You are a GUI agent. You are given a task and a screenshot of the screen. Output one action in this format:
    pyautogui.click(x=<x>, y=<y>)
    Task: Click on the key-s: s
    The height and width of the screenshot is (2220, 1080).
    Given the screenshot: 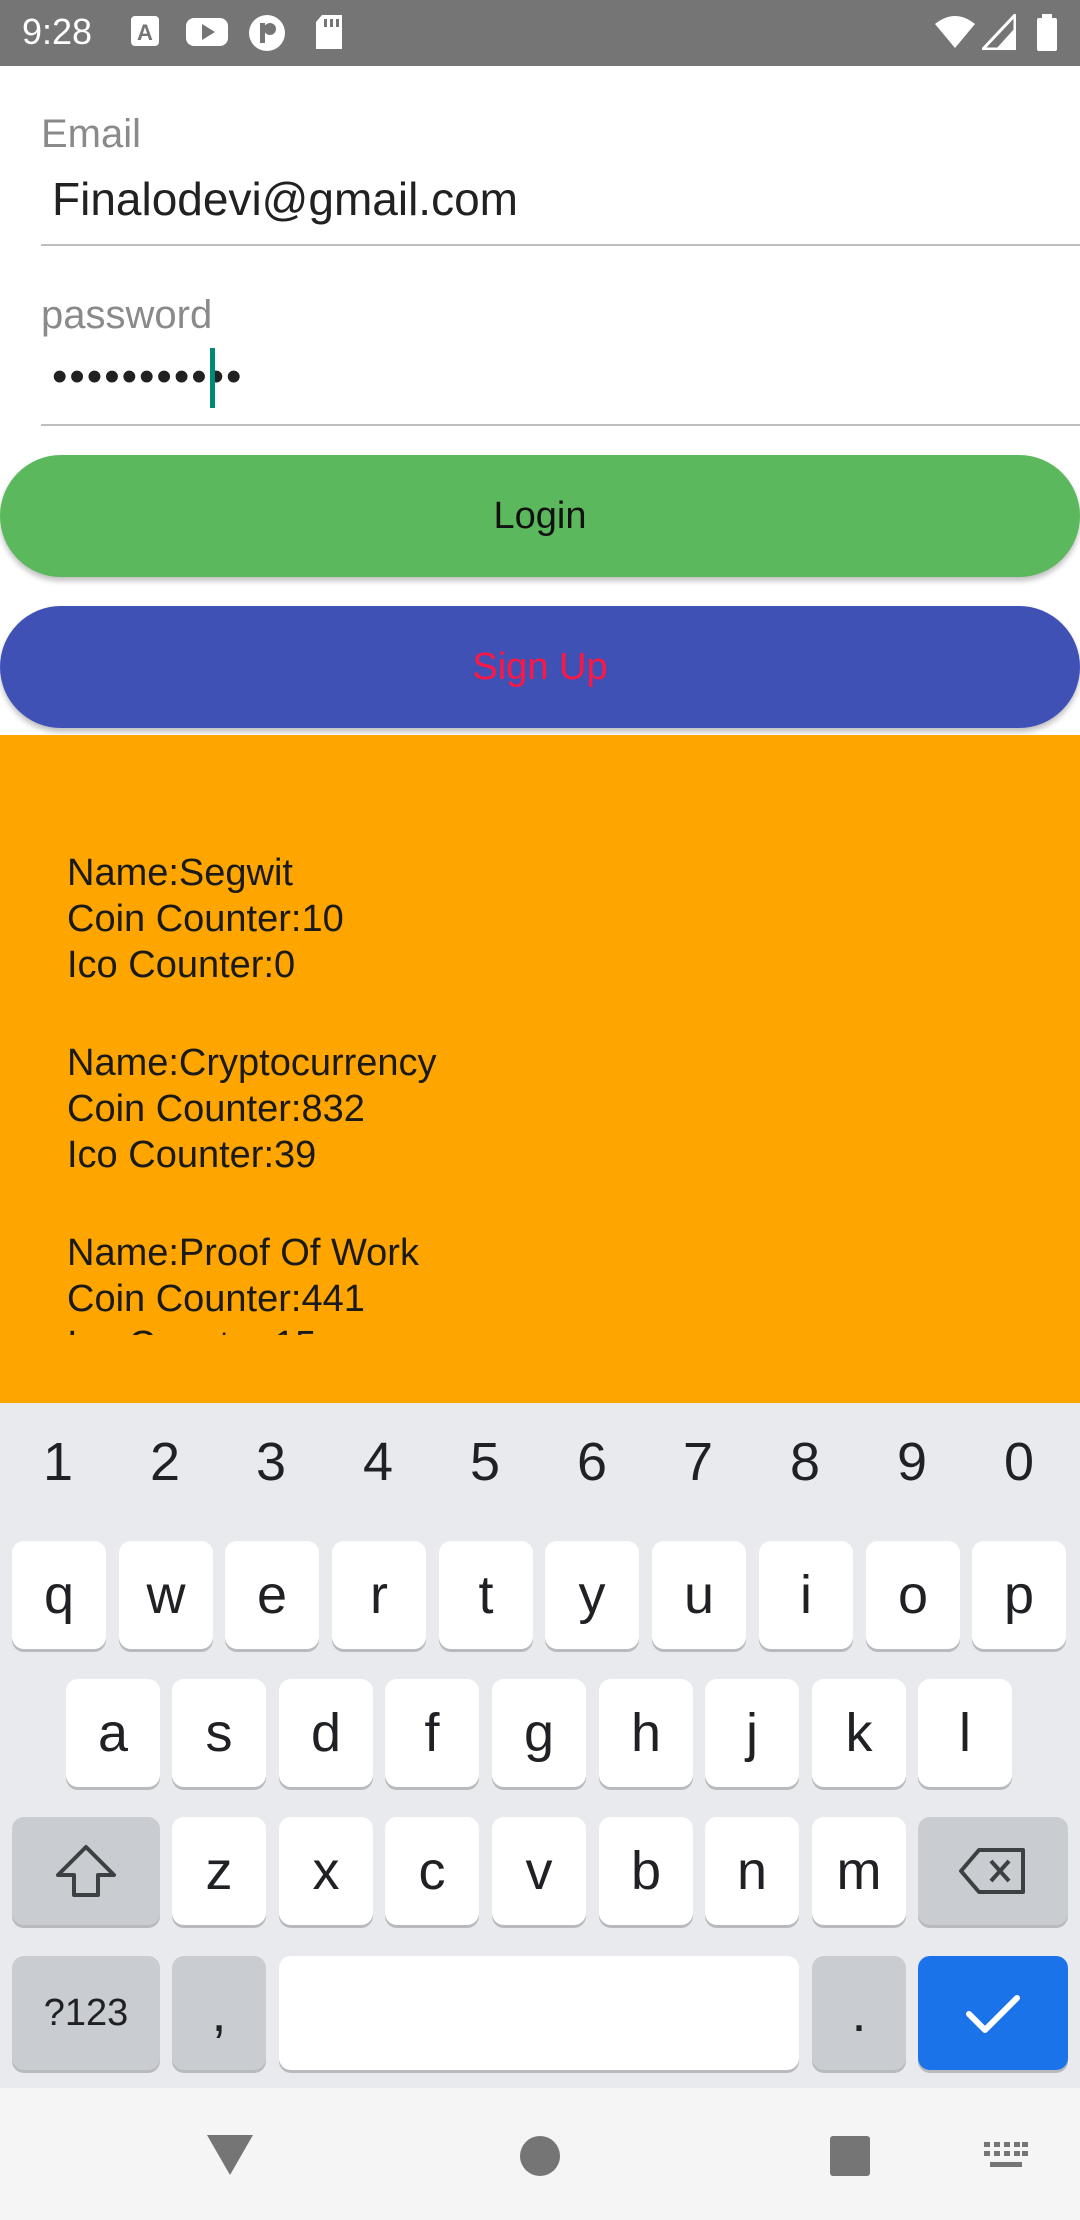 What is the action you would take?
    pyautogui.click(x=219, y=1733)
    